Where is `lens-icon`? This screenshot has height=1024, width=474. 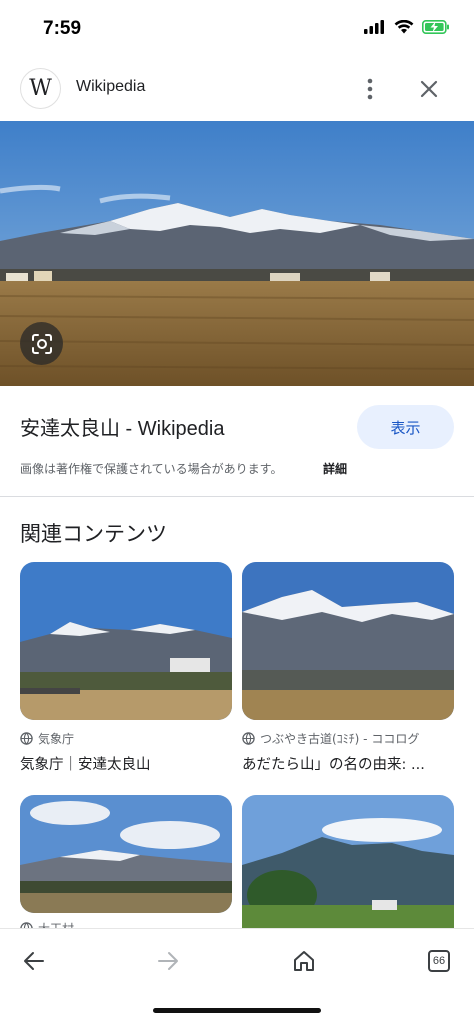
lens-icon is located at coordinates (41, 343).